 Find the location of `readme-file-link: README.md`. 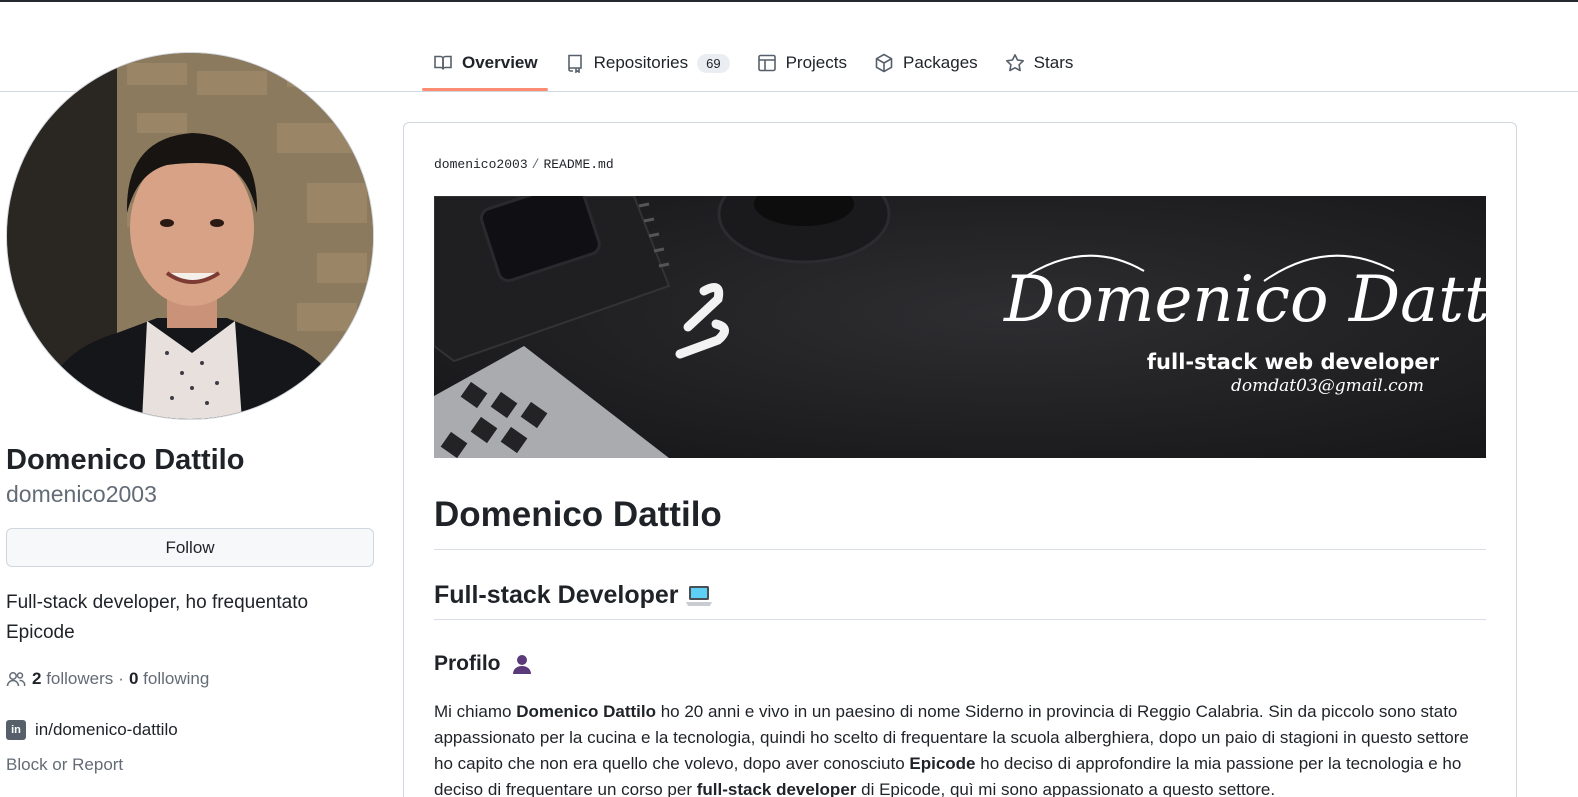

readme-file-link: README.md is located at coordinates (578, 164).